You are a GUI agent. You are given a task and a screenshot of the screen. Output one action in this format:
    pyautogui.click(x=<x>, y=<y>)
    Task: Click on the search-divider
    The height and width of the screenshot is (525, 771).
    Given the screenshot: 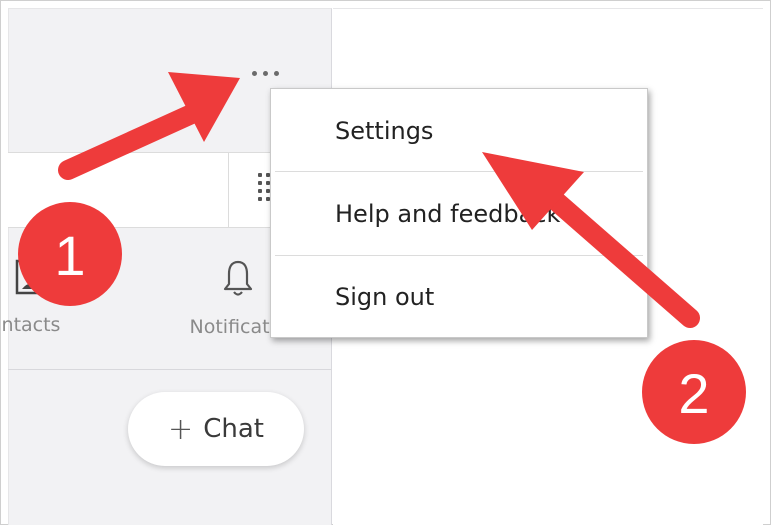 What is the action you would take?
    pyautogui.click(x=228, y=190)
    